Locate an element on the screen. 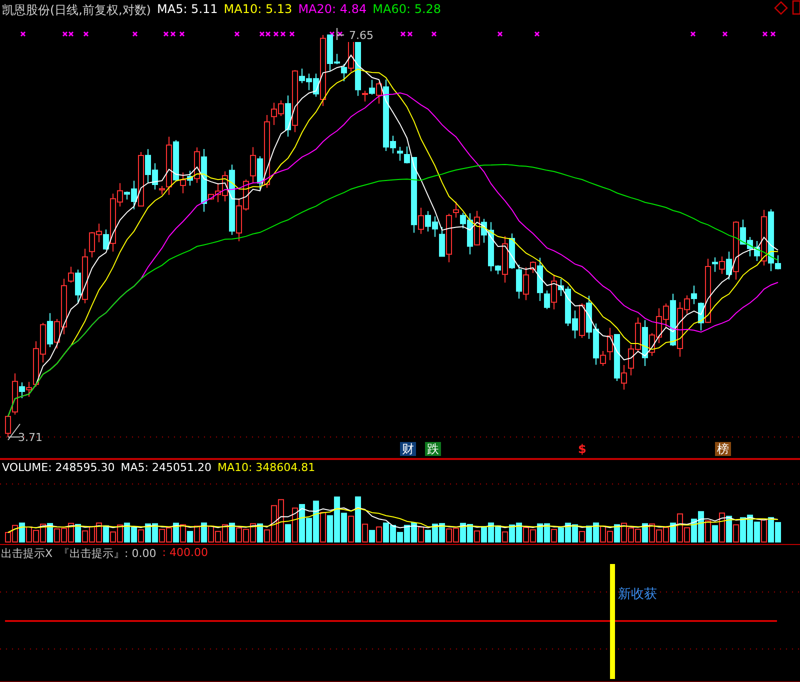 The width and height of the screenshot is (800, 682). signal-label: 新收获 is located at coordinates (637, 594).